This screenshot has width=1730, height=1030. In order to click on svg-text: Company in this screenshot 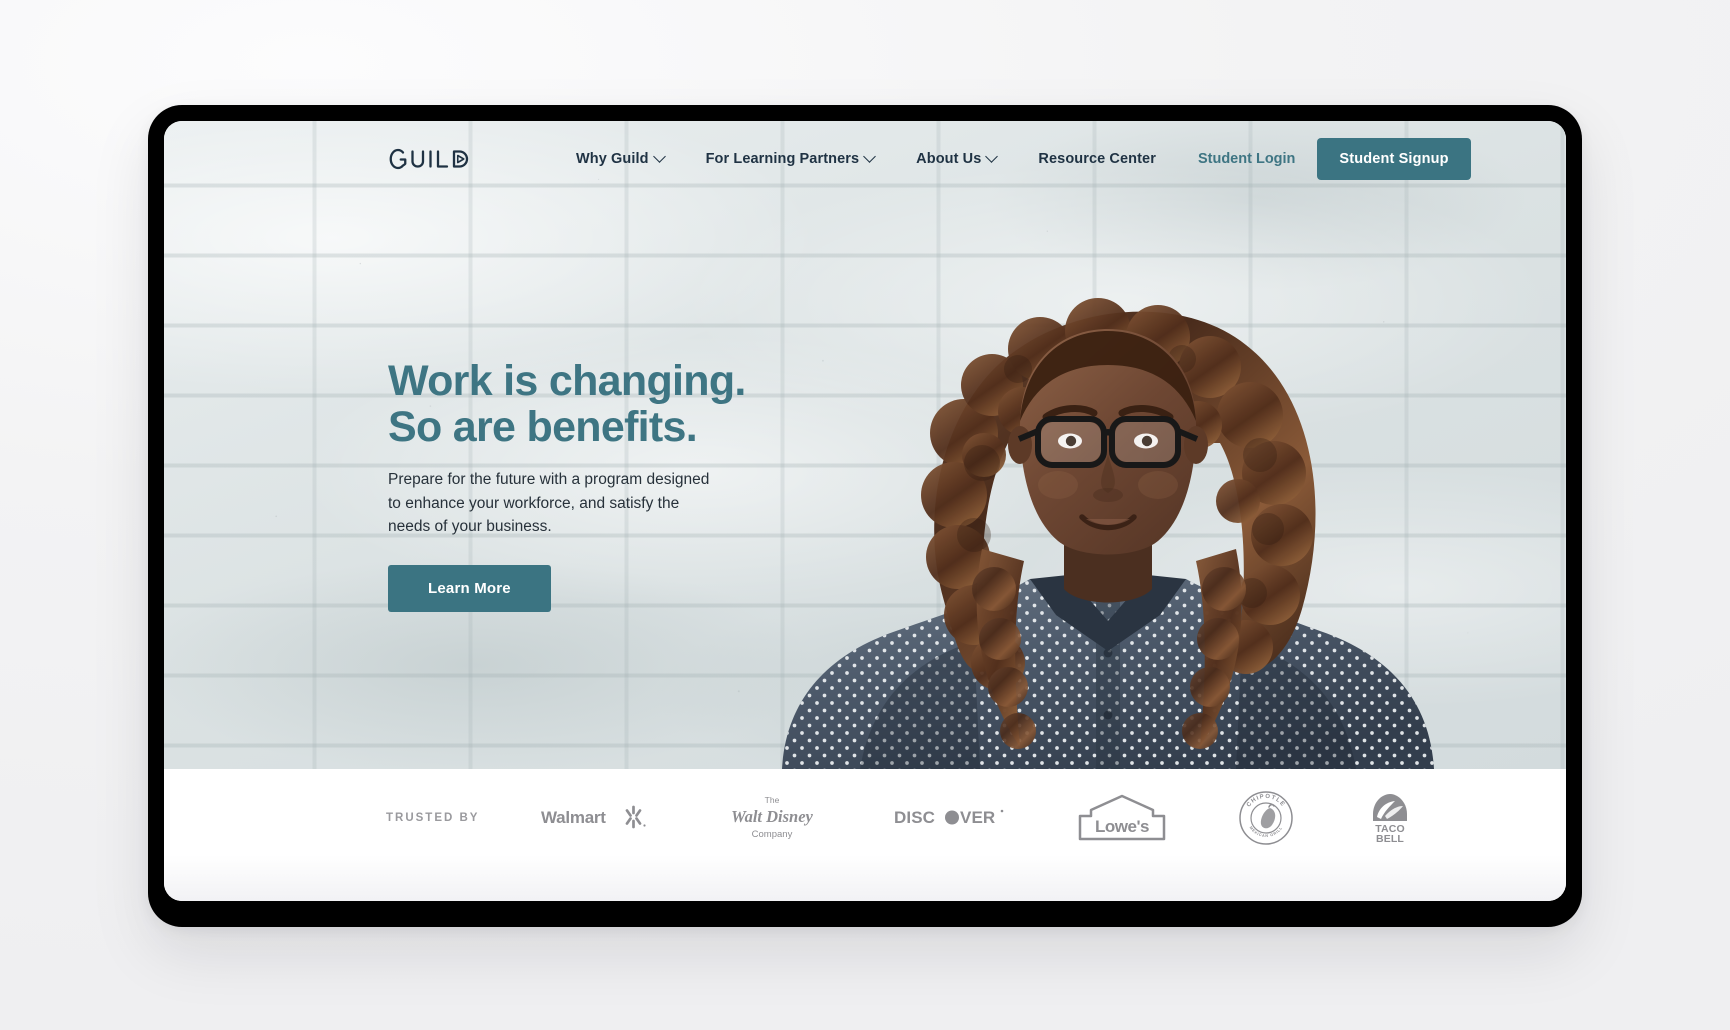, I will do `click(771, 834)`.